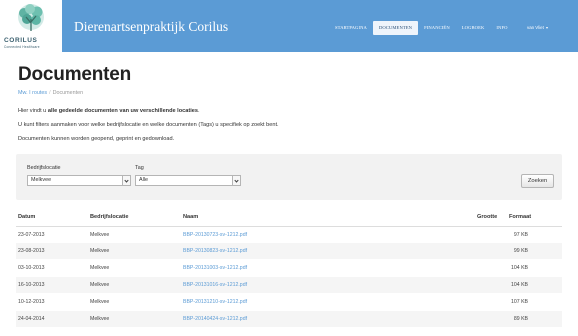  What do you see at coordinates (188, 180) in the screenshot?
I see `tag-select: Alle` at bounding box center [188, 180].